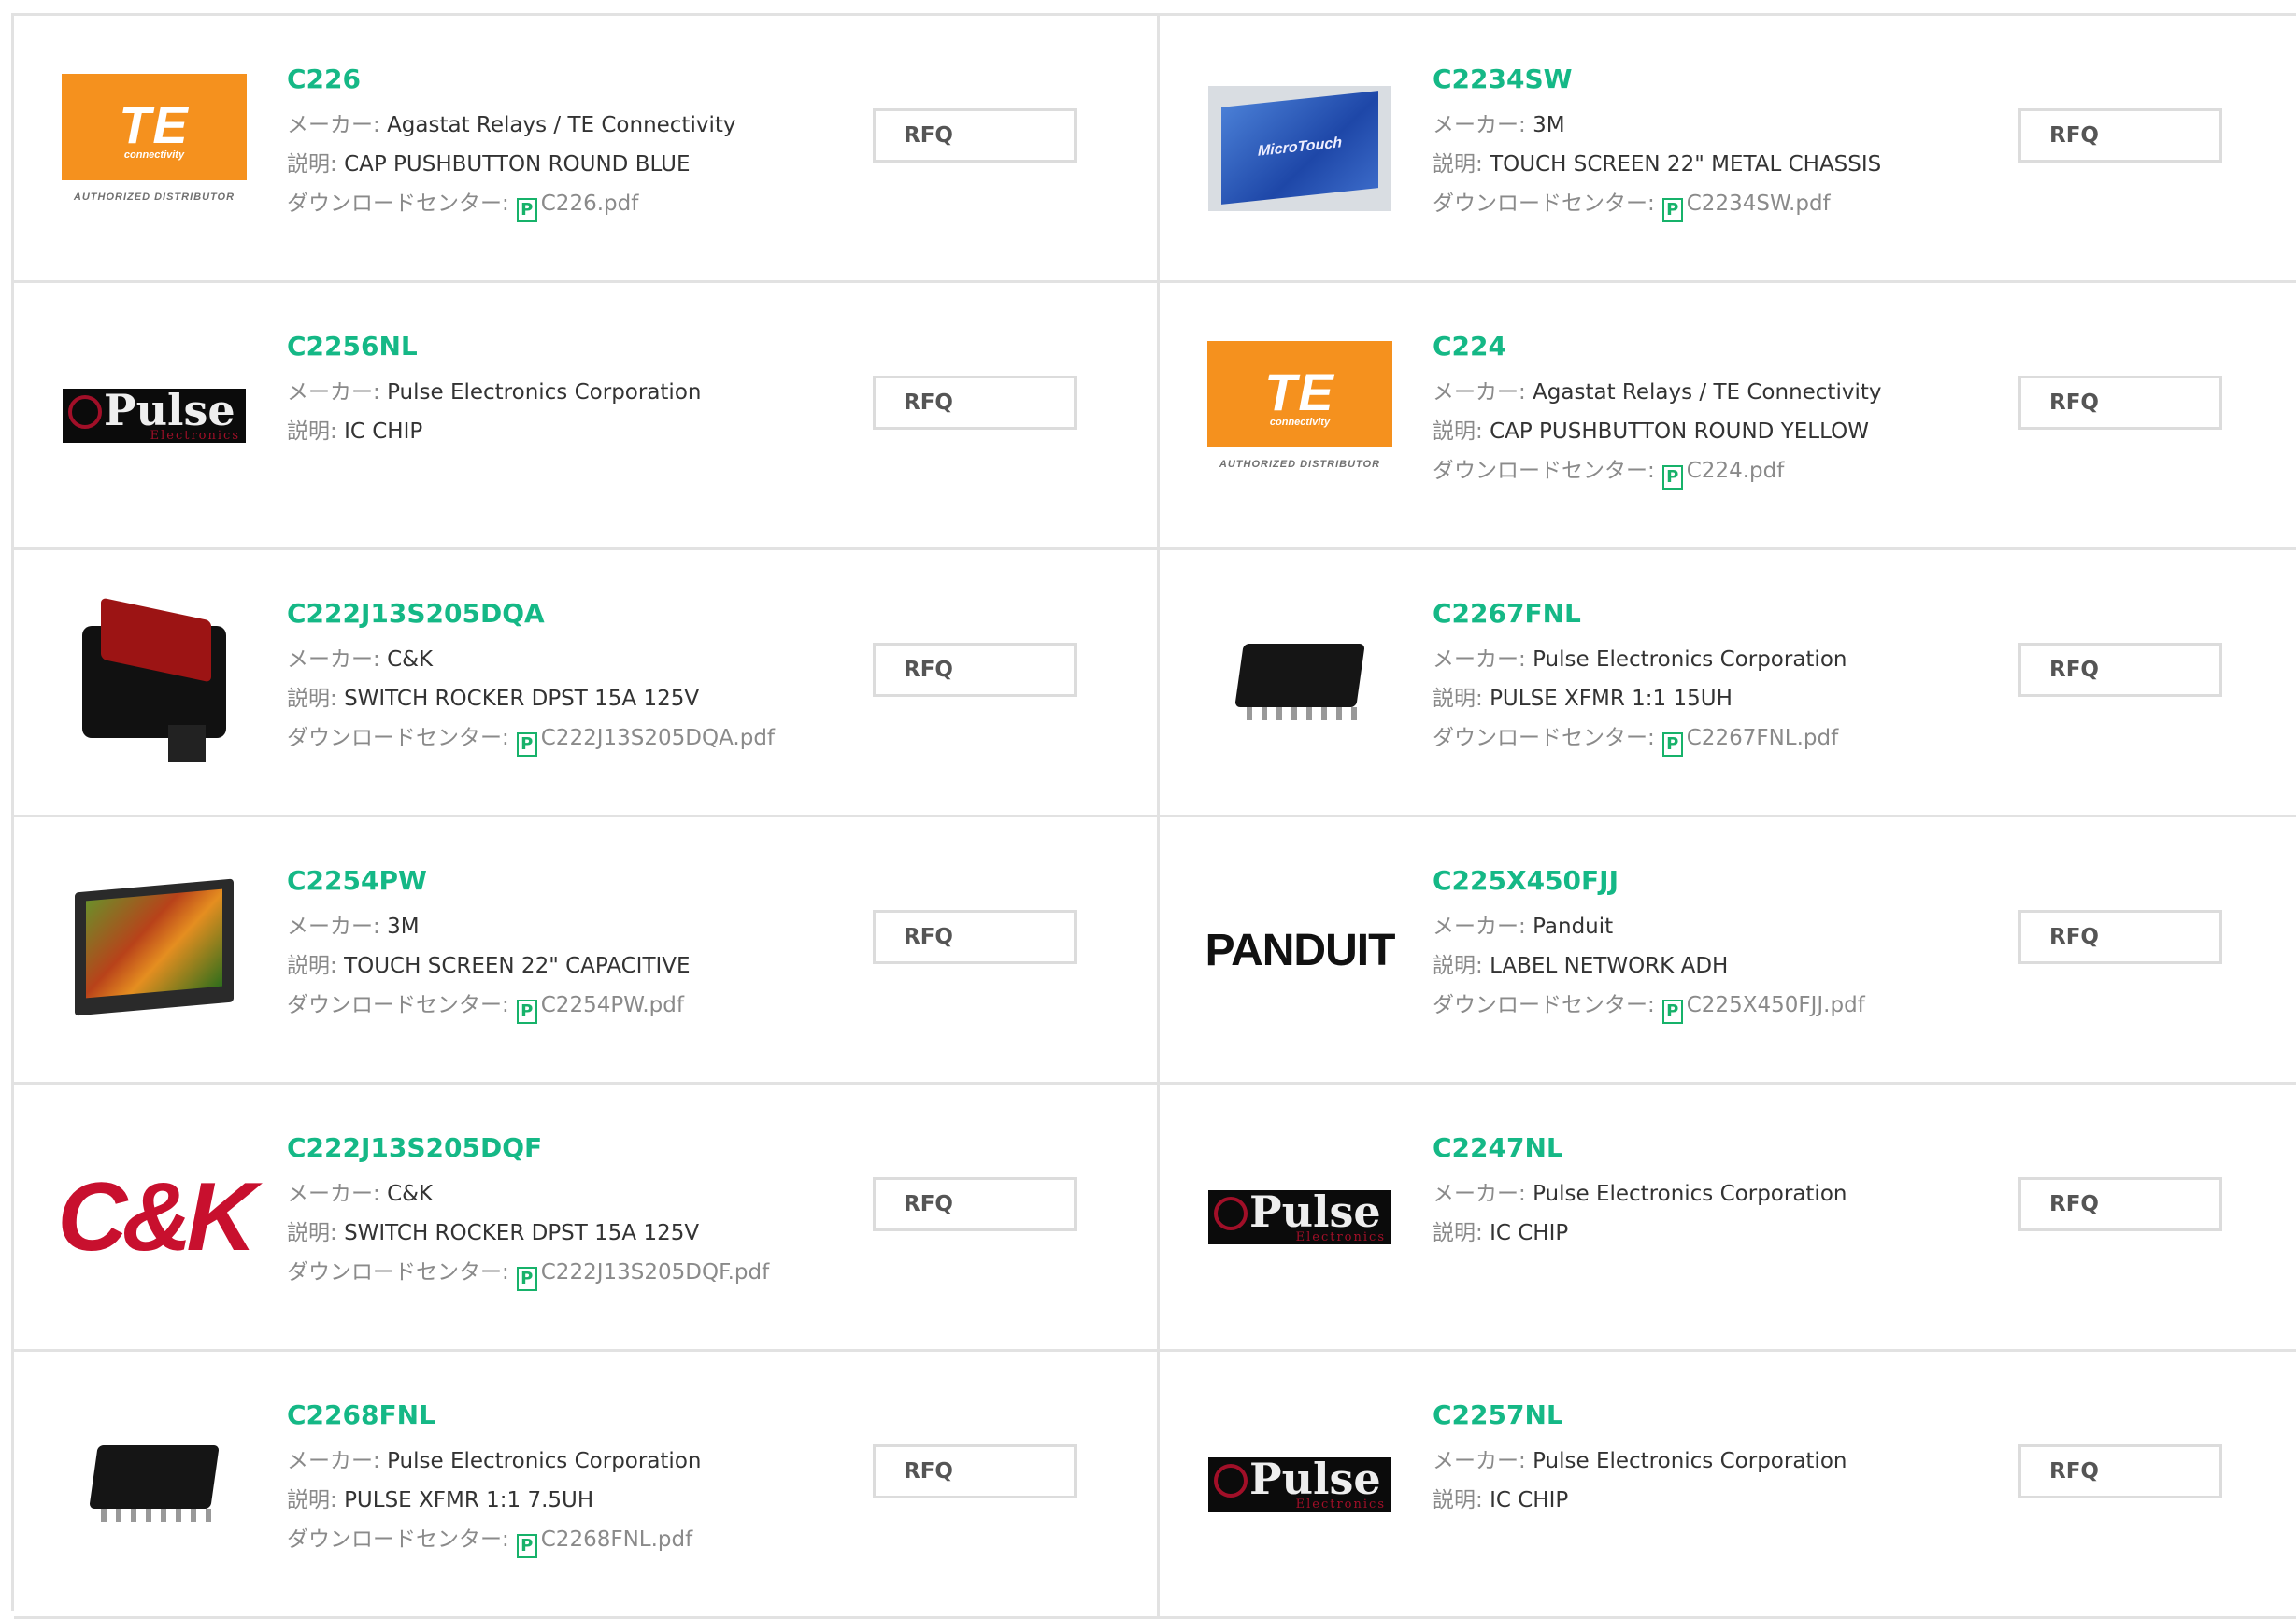 The image size is (2296, 1619). I want to click on ck-logo: C&K, so click(156, 1216).